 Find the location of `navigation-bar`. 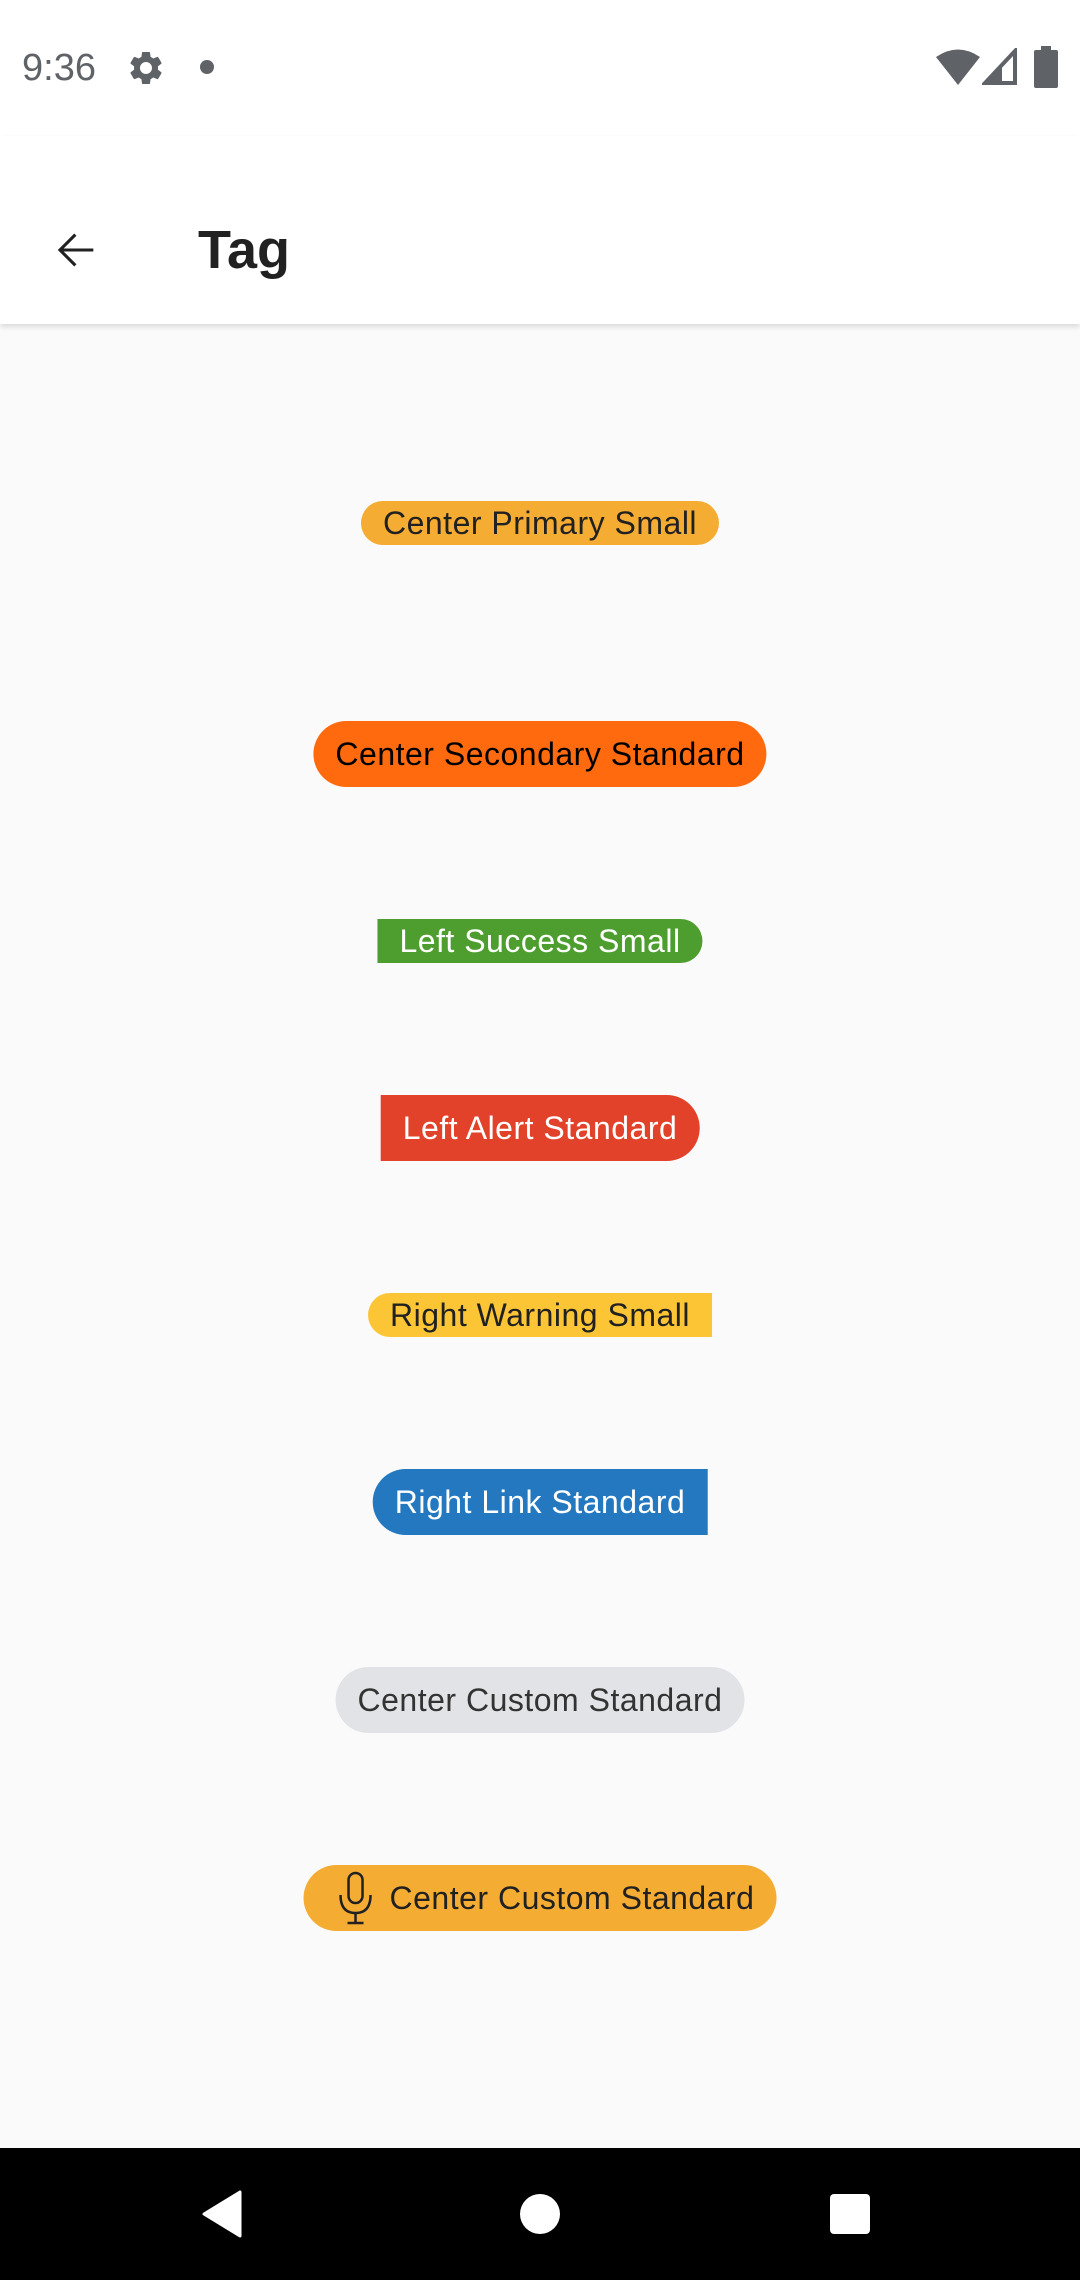

navigation-bar is located at coordinates (540, 2214).